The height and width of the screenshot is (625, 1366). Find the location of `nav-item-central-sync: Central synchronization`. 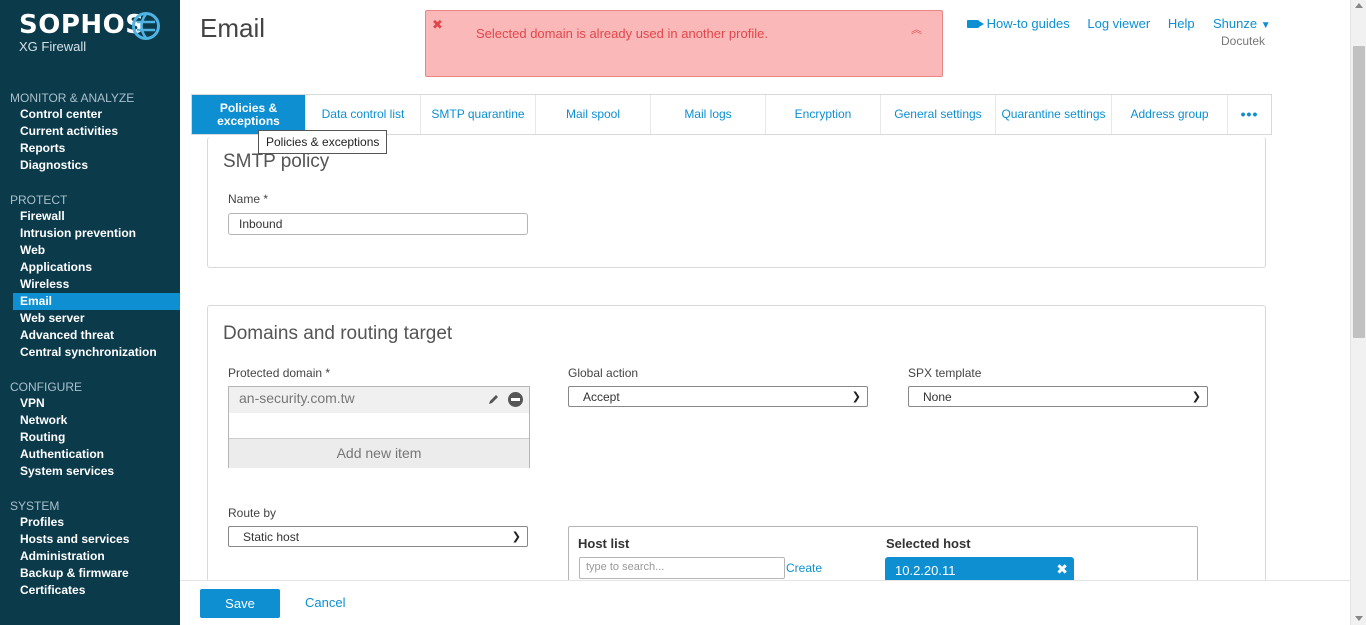

nav-item-central-sync: Central synchronization is located at coordinates (90, 352).